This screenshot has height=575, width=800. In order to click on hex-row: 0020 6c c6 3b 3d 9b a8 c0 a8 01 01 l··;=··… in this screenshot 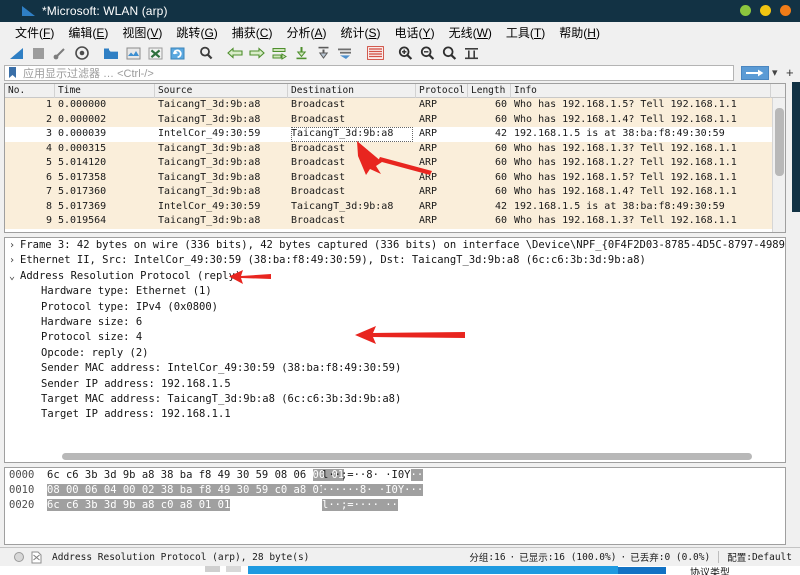, I will do `click(395, 505)`.